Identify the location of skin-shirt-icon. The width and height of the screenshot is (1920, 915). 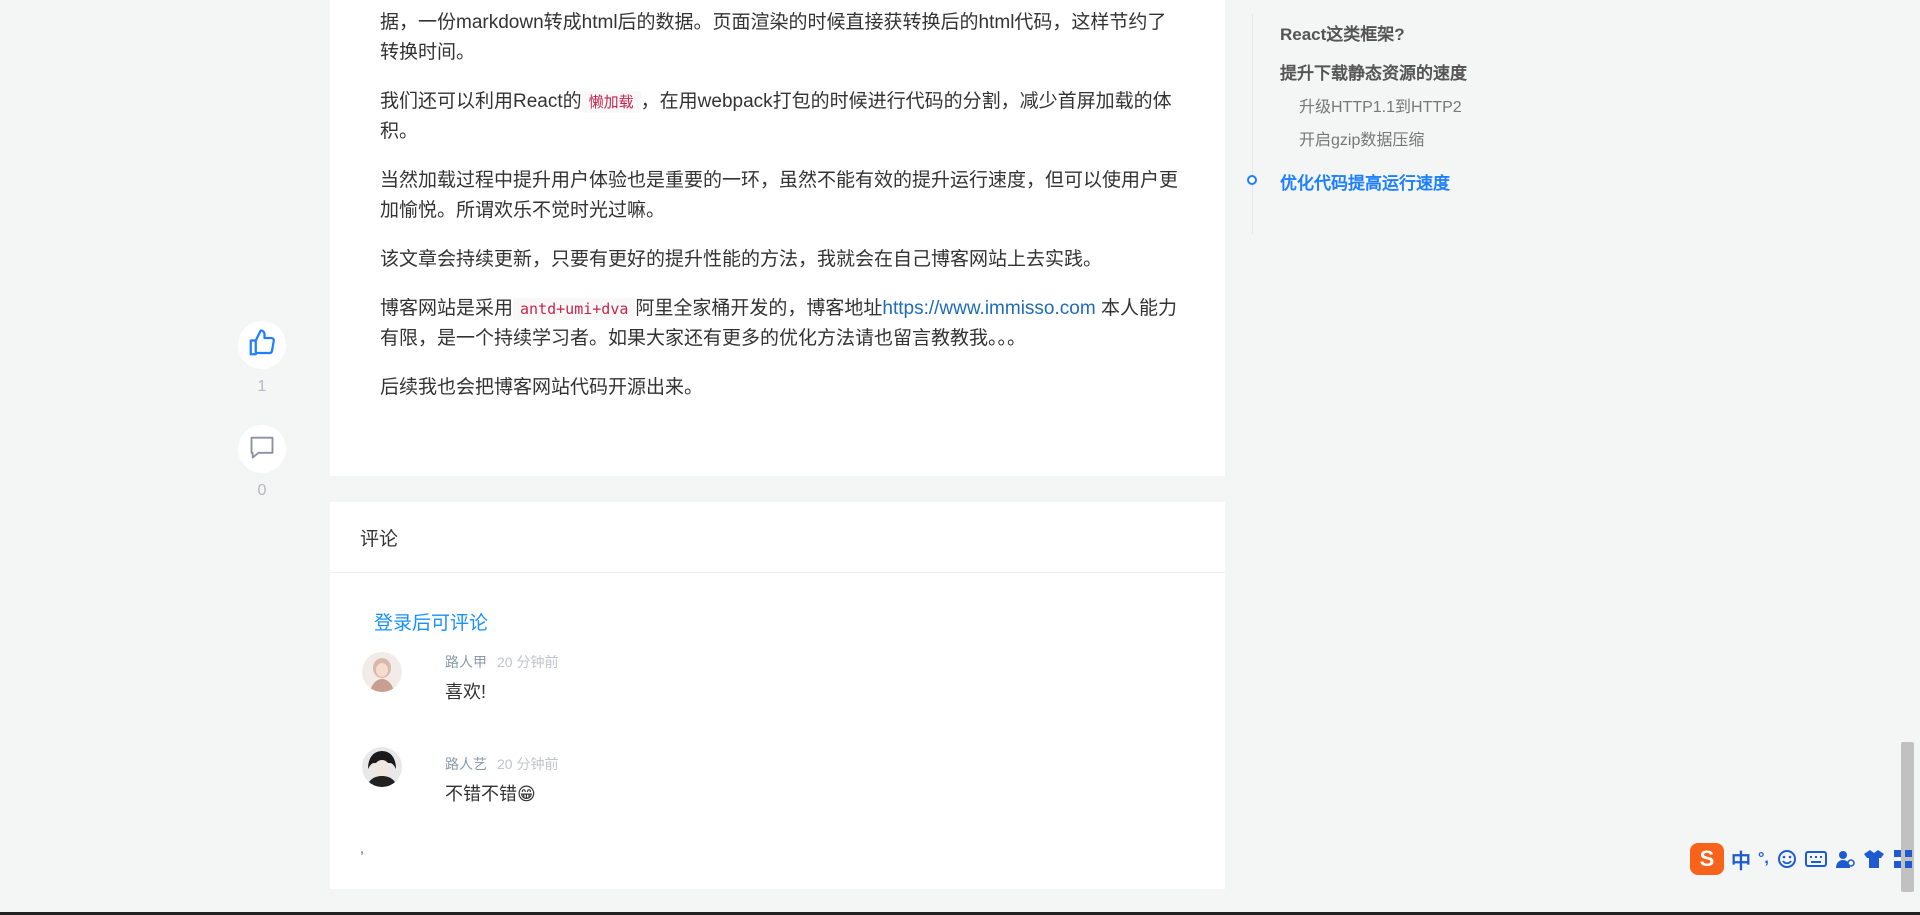
(1874, 859).